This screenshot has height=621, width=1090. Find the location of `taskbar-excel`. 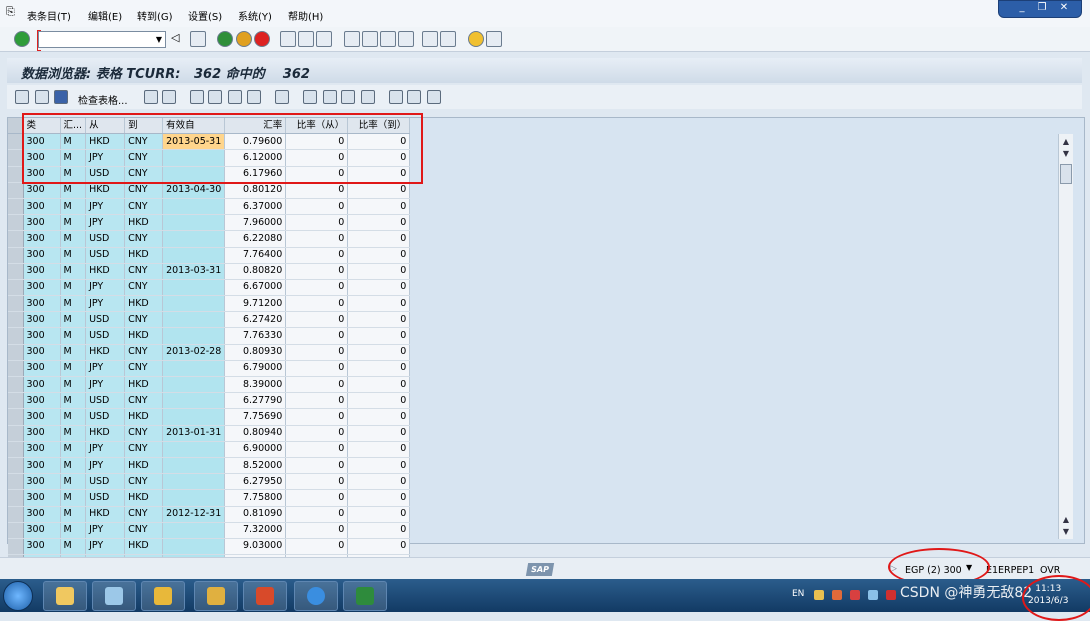

taskbar-excel is located at coordinates (365, 596).